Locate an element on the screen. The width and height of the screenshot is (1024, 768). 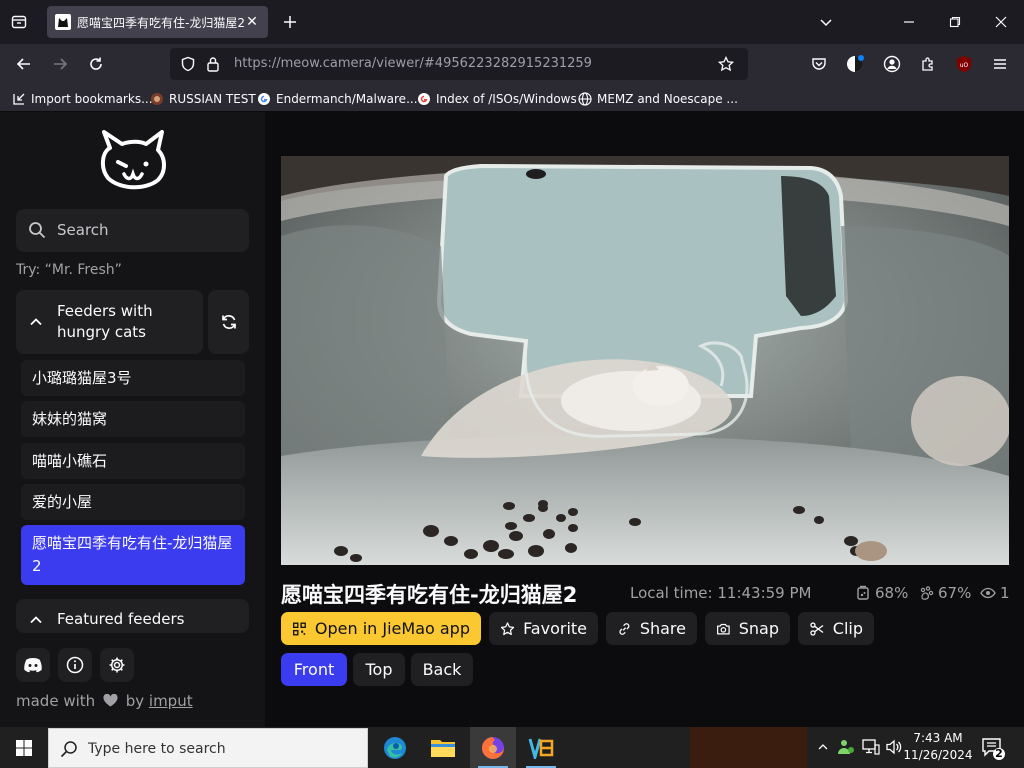
show-hidden-icons-chevron-icon is located at coordinates (823, 747).